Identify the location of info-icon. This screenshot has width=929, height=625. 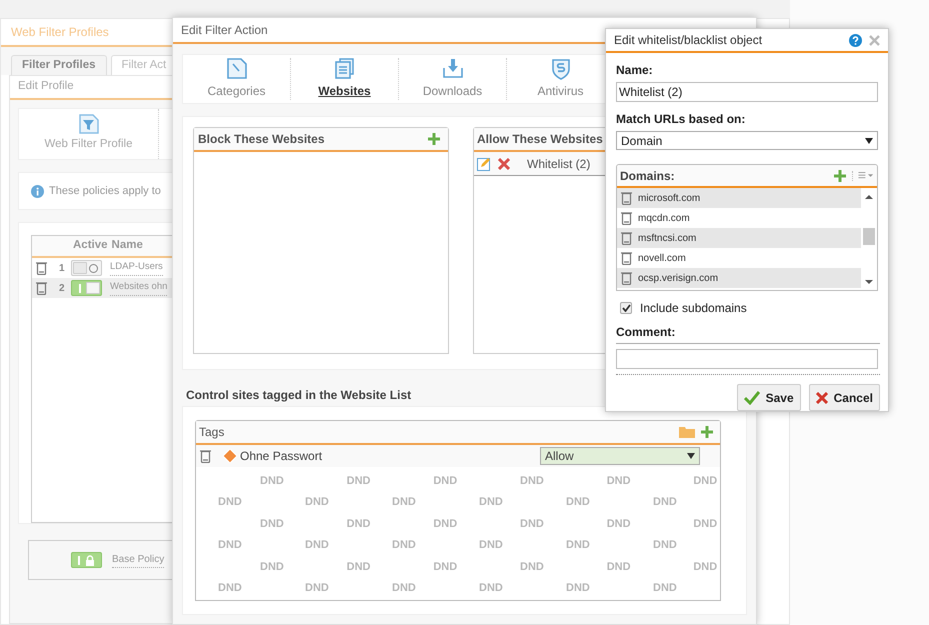
(37, 191).